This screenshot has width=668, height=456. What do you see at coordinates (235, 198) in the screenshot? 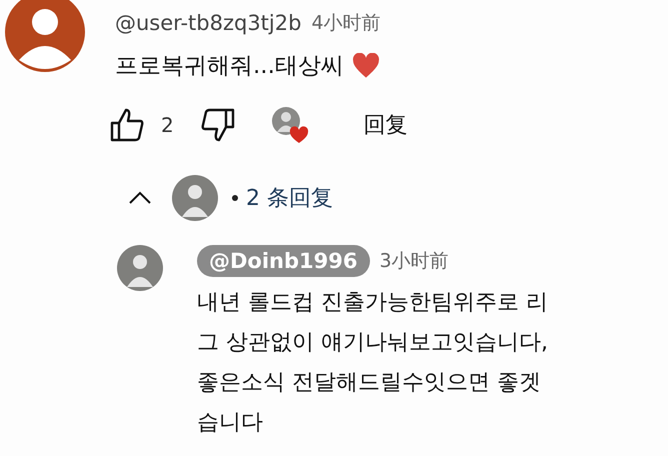
I see `bullet-icon` at bounding box center [235, 198].